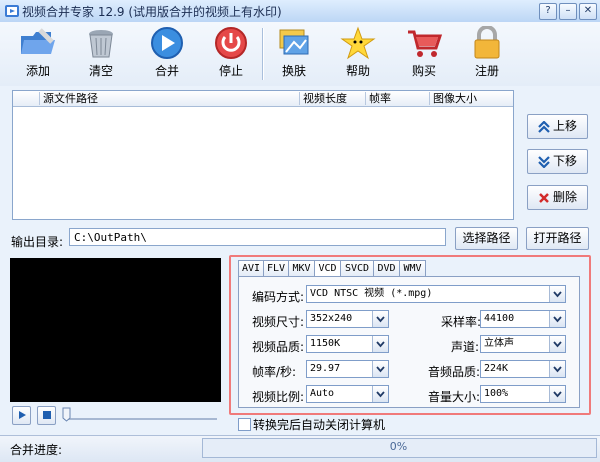  I want to click on trash-icon, so click(101, 44).